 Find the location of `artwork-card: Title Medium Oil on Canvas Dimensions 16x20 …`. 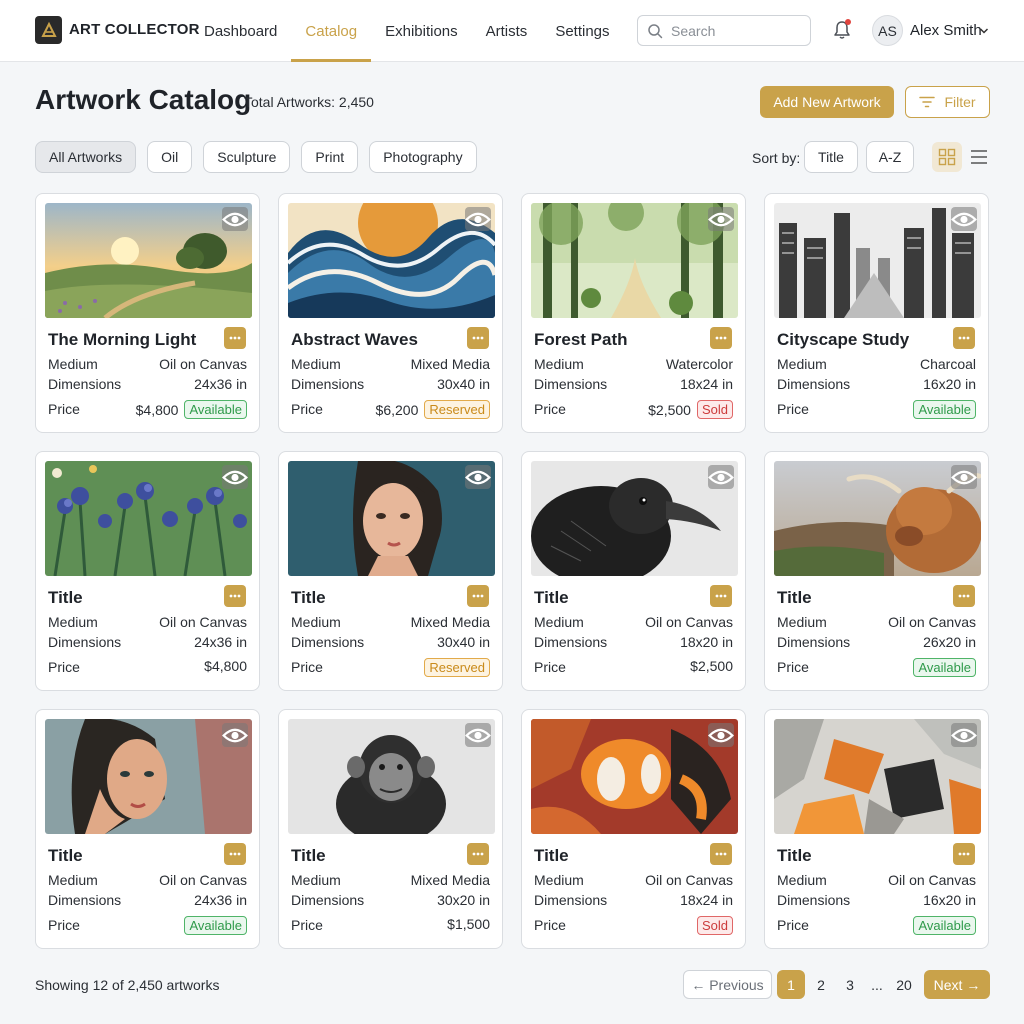

artwork-card: Title Medium Oil on Canvas Dimensions 16x20 … is located at coordinates (876, 829).